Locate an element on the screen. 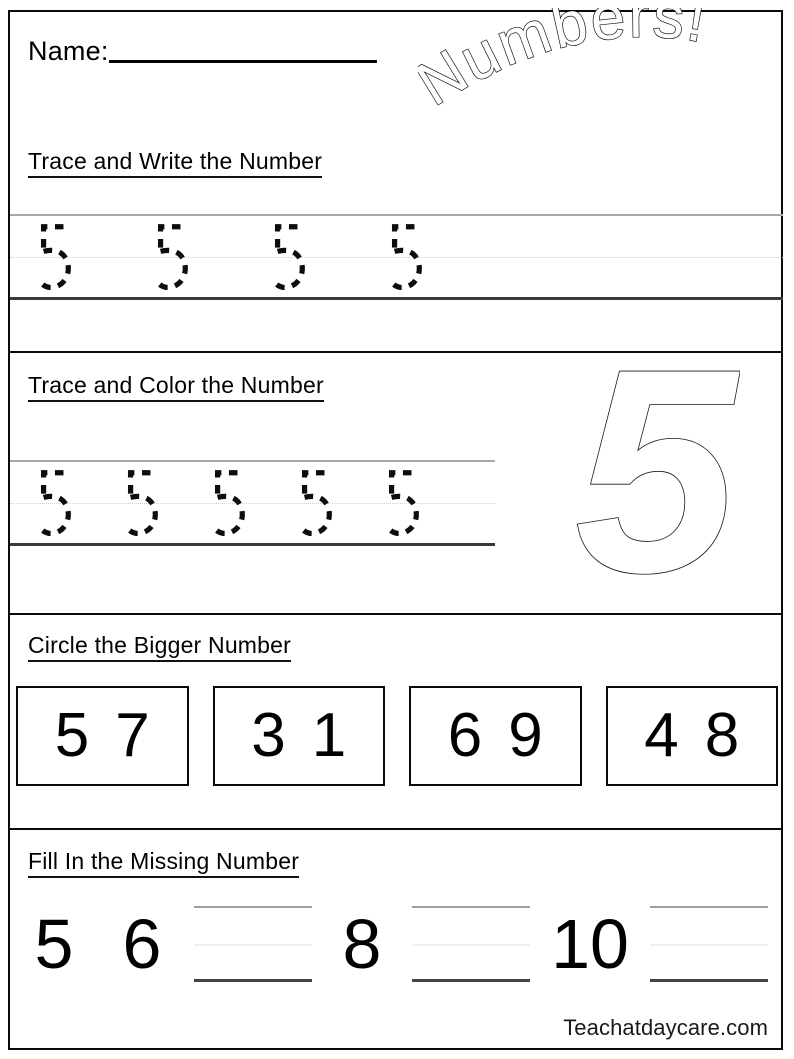 The width and height of the screenshot is (794, 1059). compare-box: 31 is located at coordinates (298, 736).